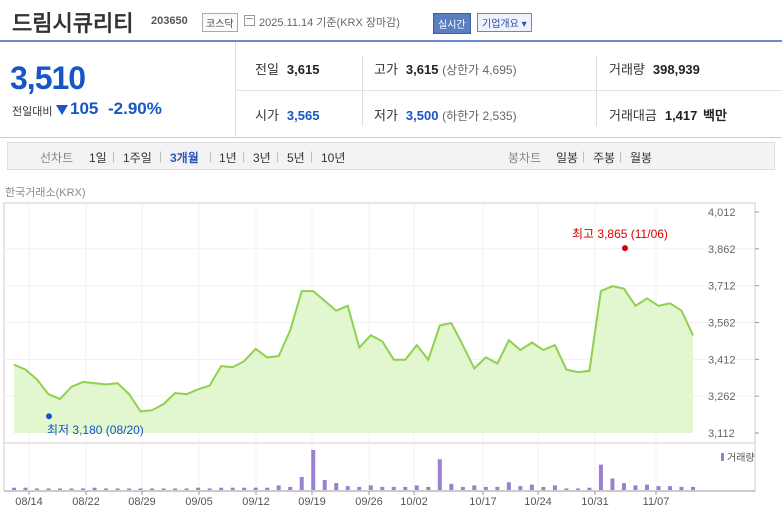  Describe the element at coordinates (722, 250) in the screenshot. I see `y-tick-label: 3,862` at that location.